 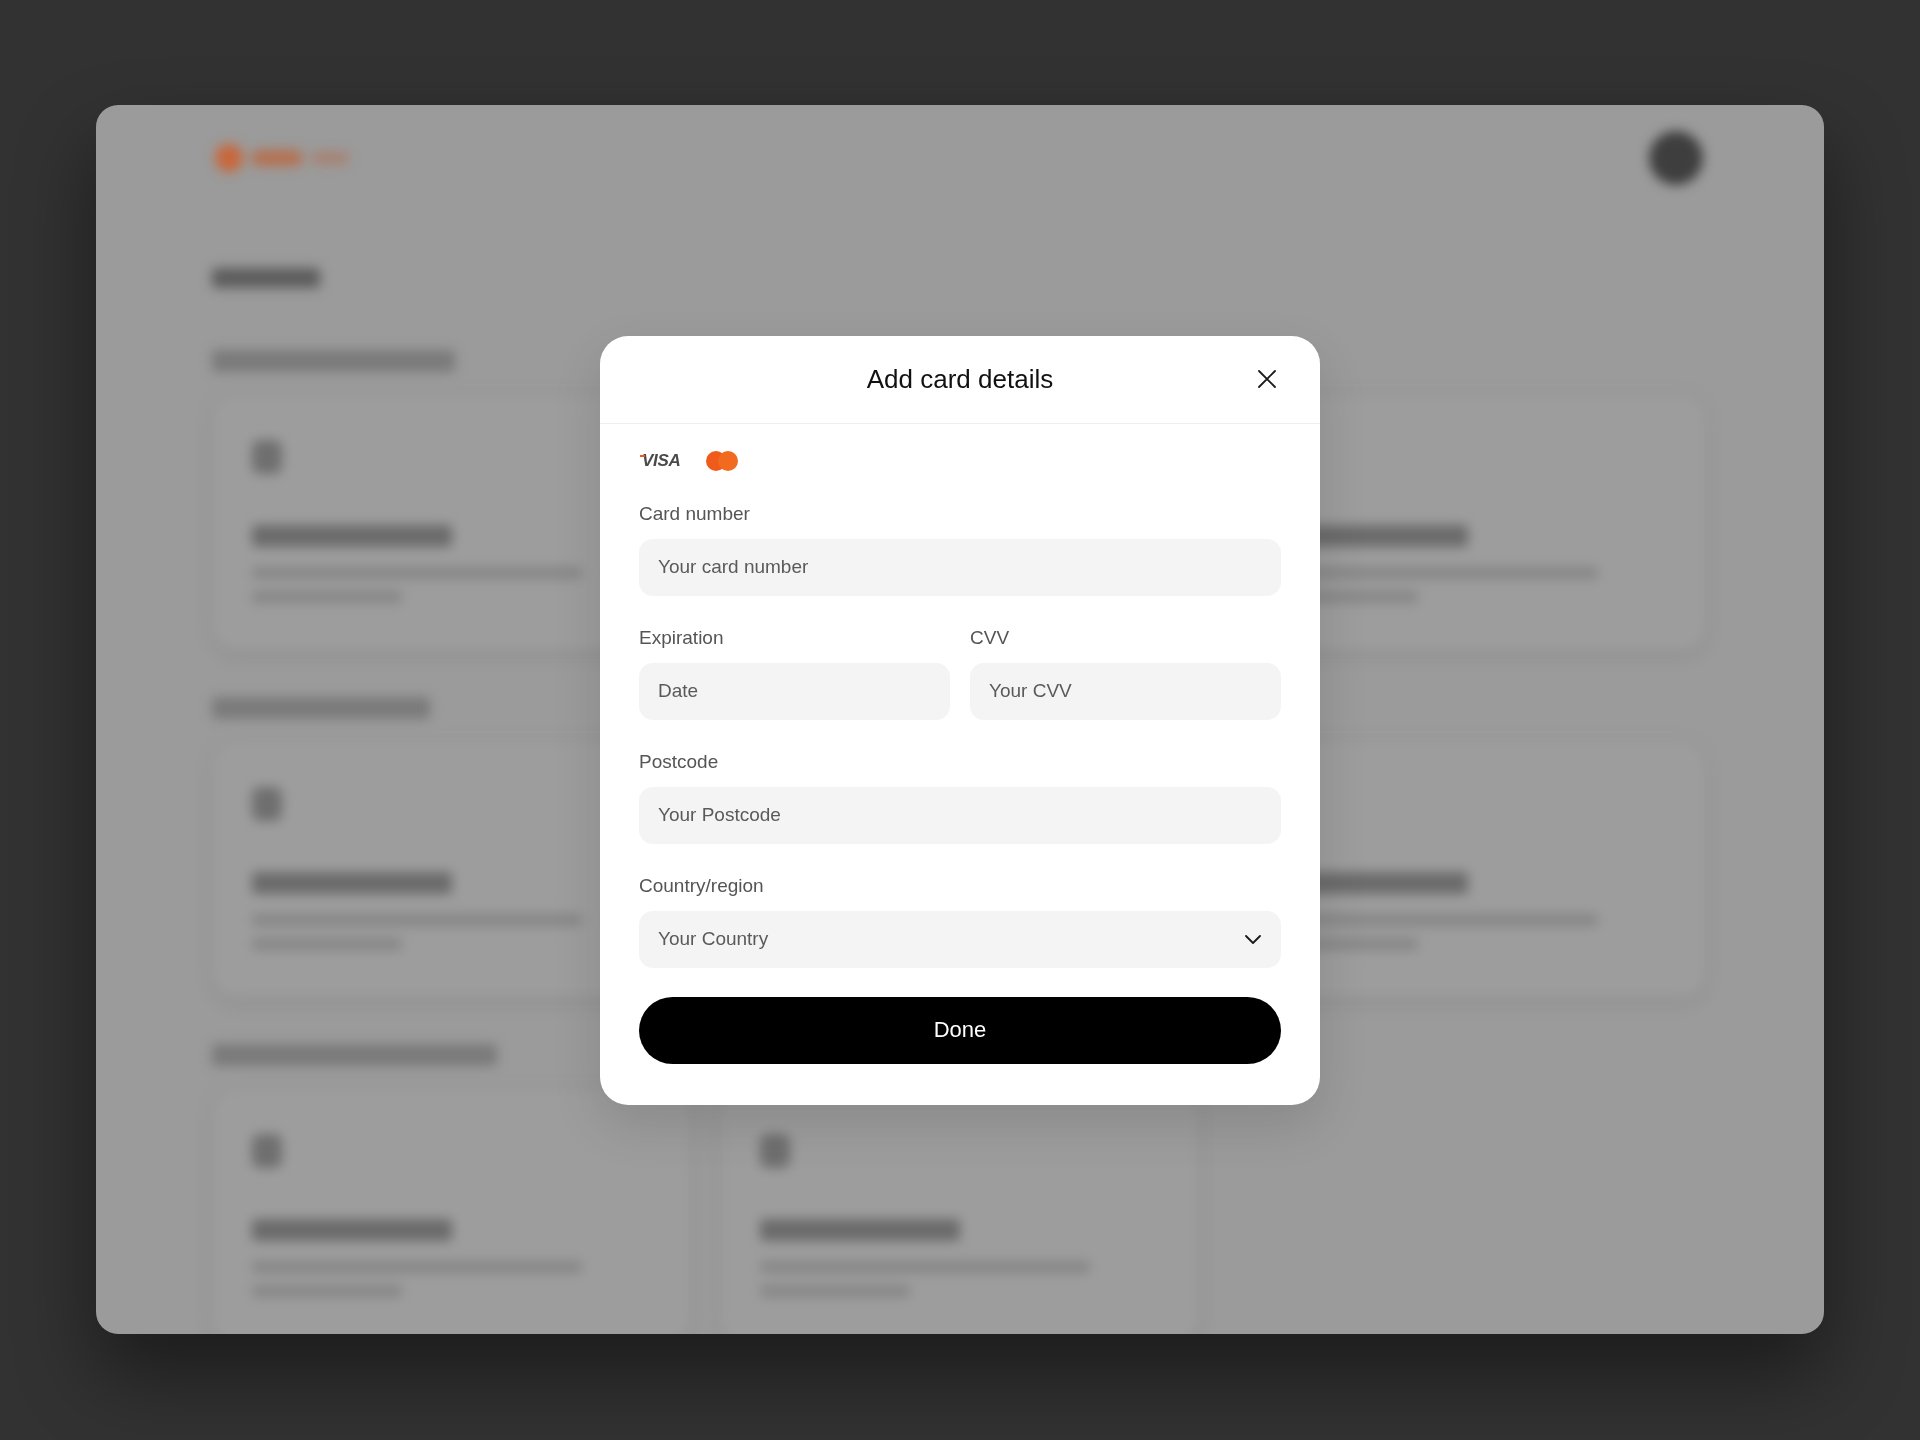 I want to click on field-label: Country/region, so click(x=701, y=885).